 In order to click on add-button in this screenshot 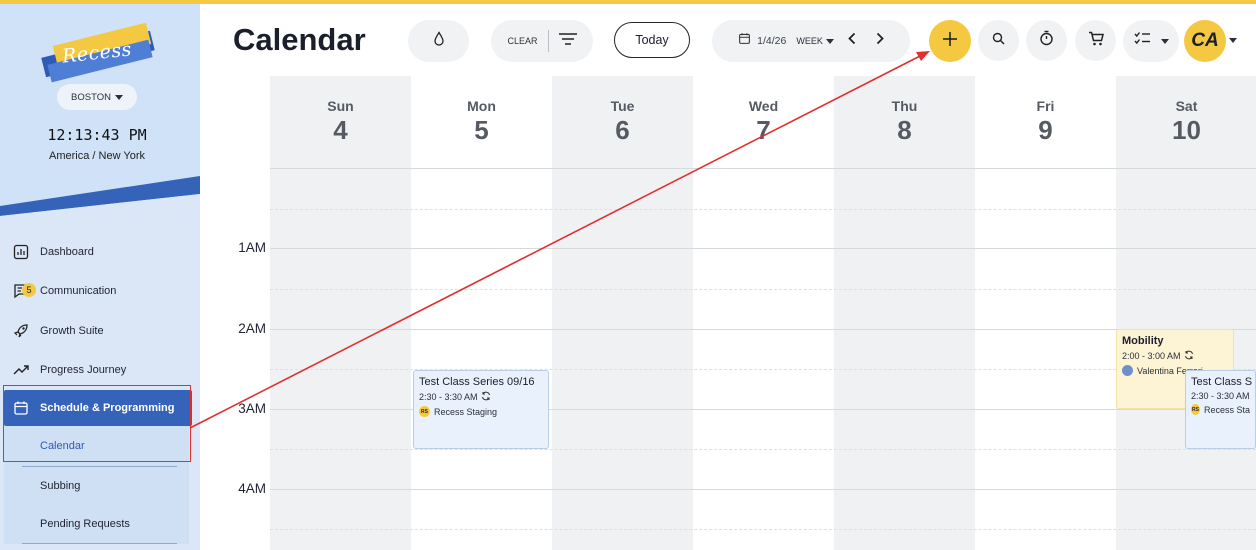, I will do `click(950, 41)`.